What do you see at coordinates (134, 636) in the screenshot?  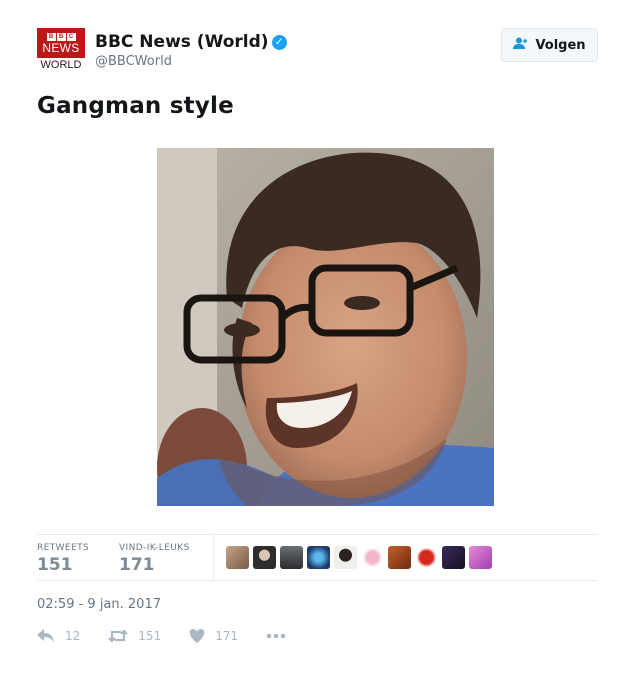 I see `retweet-button: 151` at bounding box center [134, 636].